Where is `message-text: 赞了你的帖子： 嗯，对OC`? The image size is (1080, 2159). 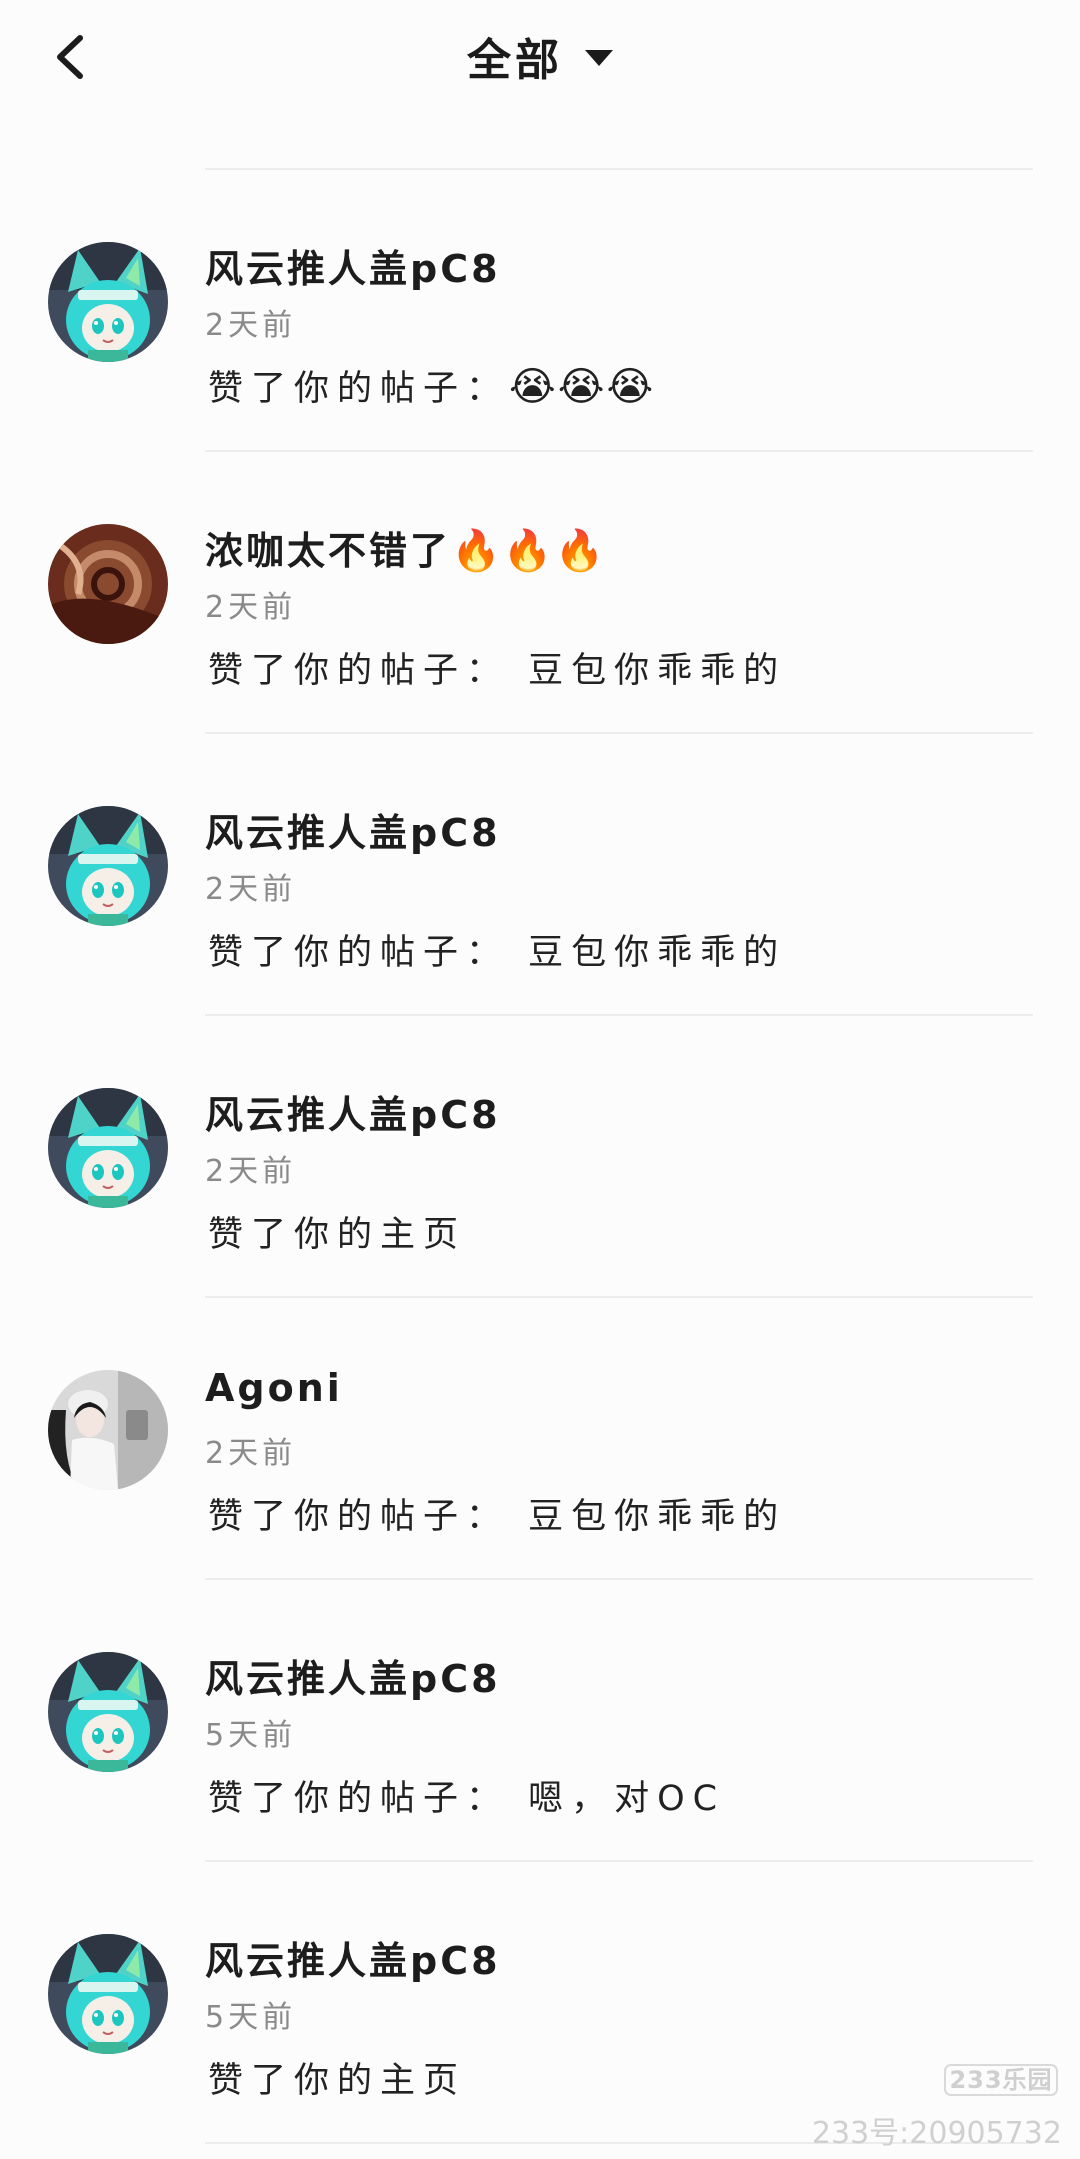 message-text: 赞了你的帖子： 嗯，对OC is located at coordinates (467, 1799).